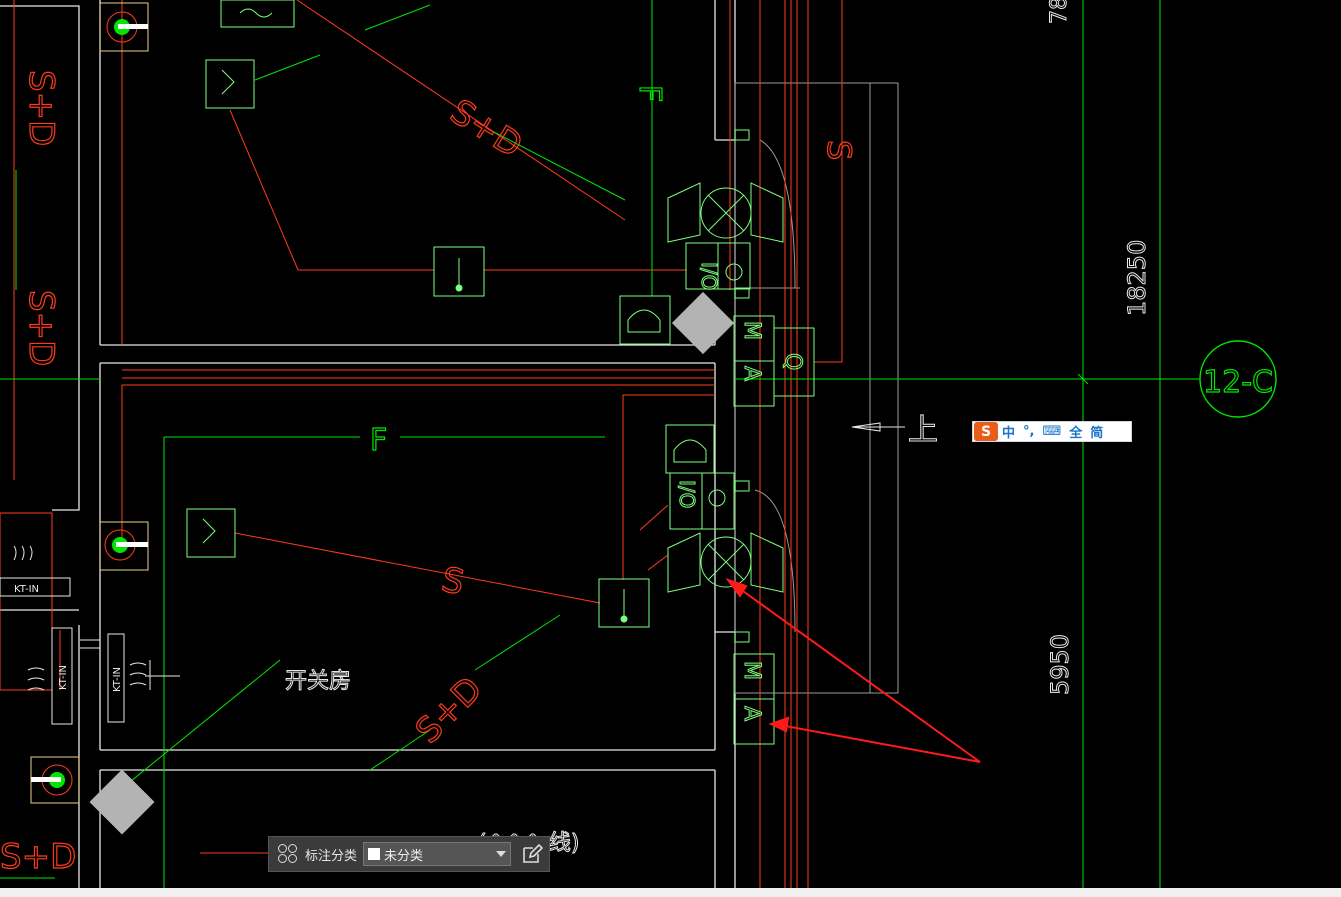 This screenshot has height=897, width=1341. I want to click on kt-label-1: KT-IN, so click(26, 589).